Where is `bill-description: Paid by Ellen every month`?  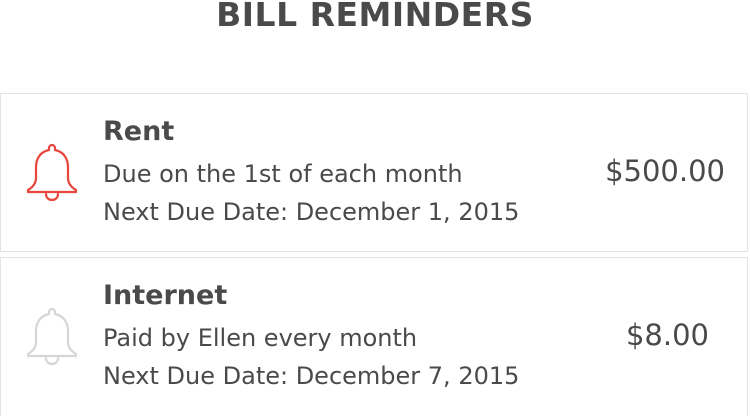
bill-description: Paid by Ellen every month is located at coordinates (260, 338).